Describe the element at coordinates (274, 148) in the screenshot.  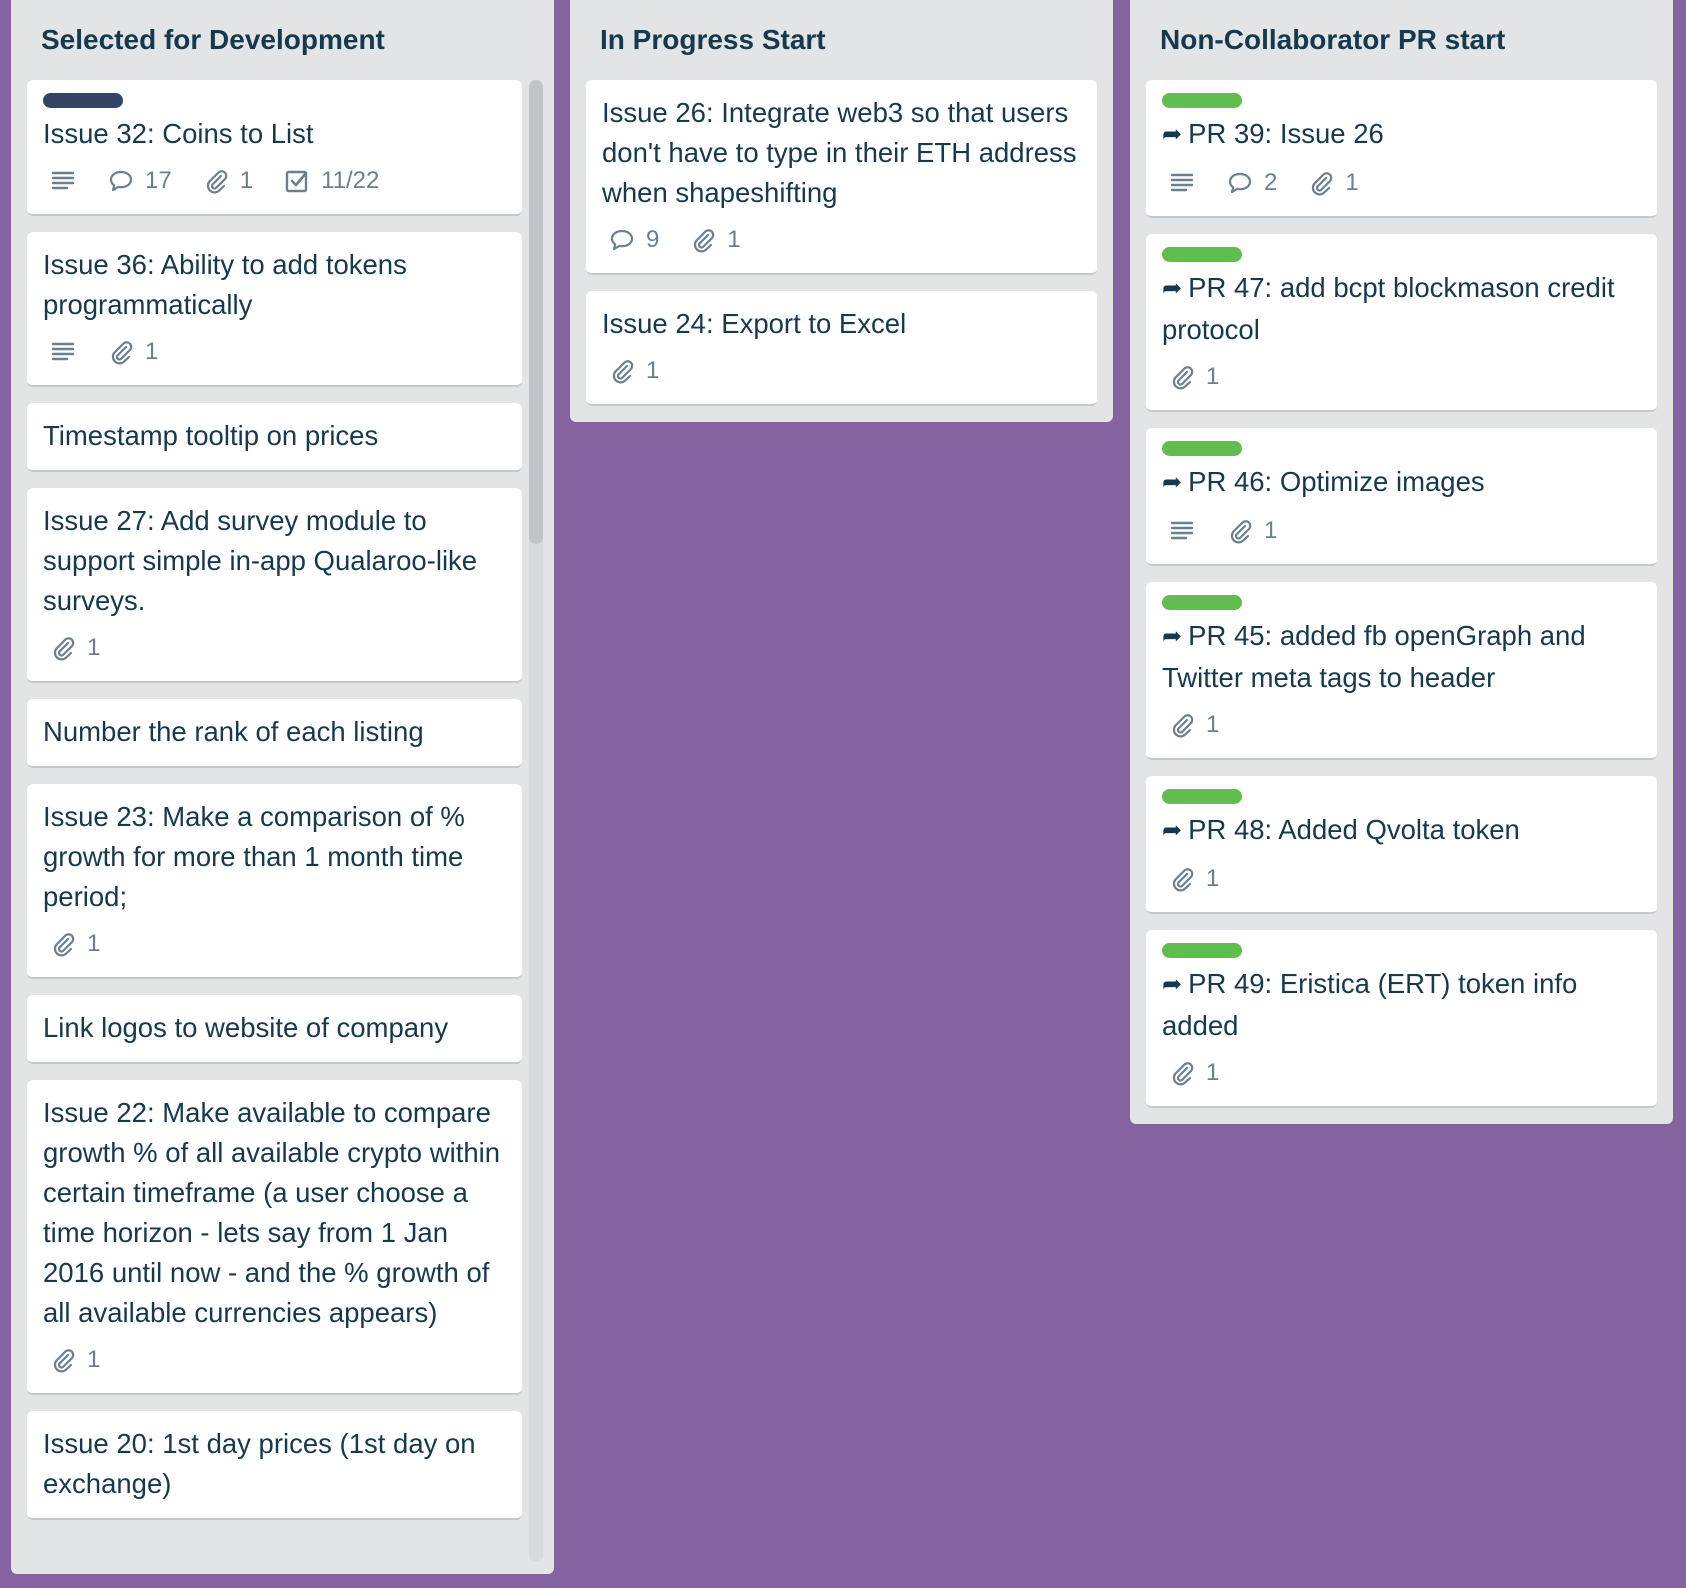
I see `card: Issue 32: Coins to List 17 1 11/22` at that location.